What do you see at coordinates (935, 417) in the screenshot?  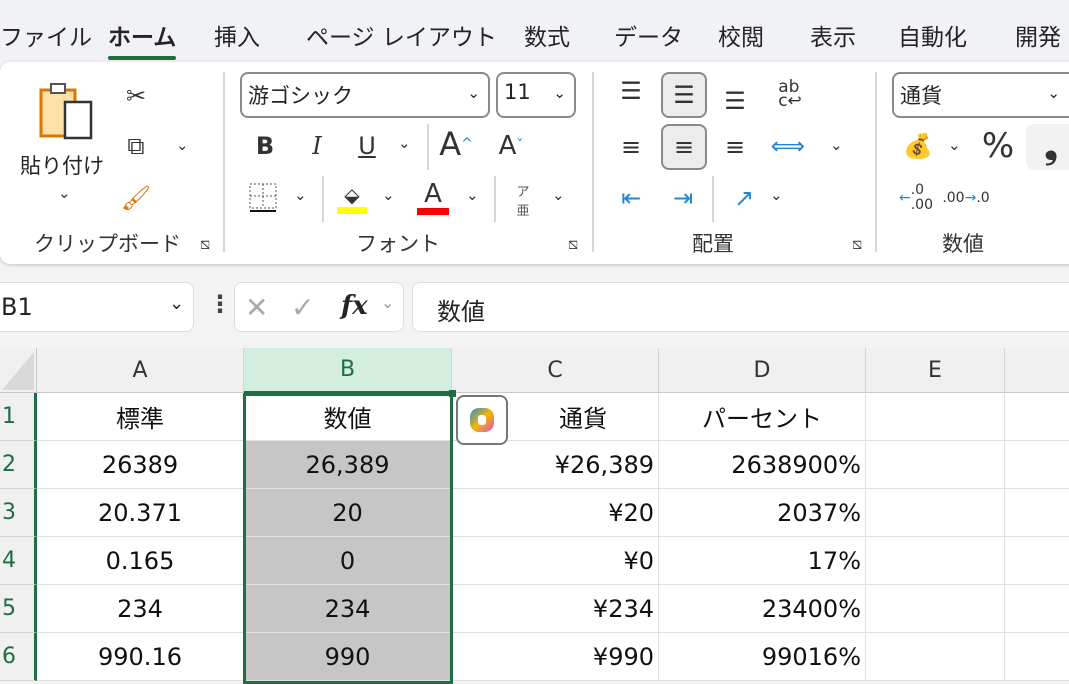 I see `cell-e1` at bounding box center [935, 417].